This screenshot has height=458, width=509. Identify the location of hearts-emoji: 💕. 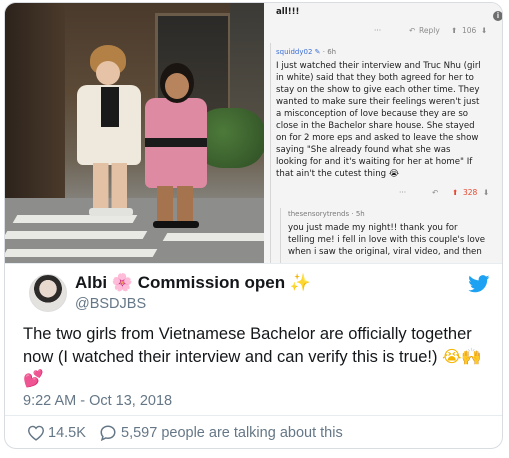
(33, 378).